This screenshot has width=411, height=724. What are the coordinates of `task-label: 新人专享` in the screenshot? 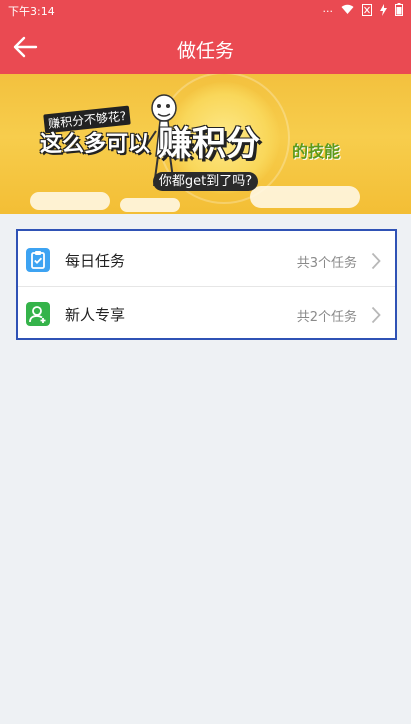 It's located at (95, 315).